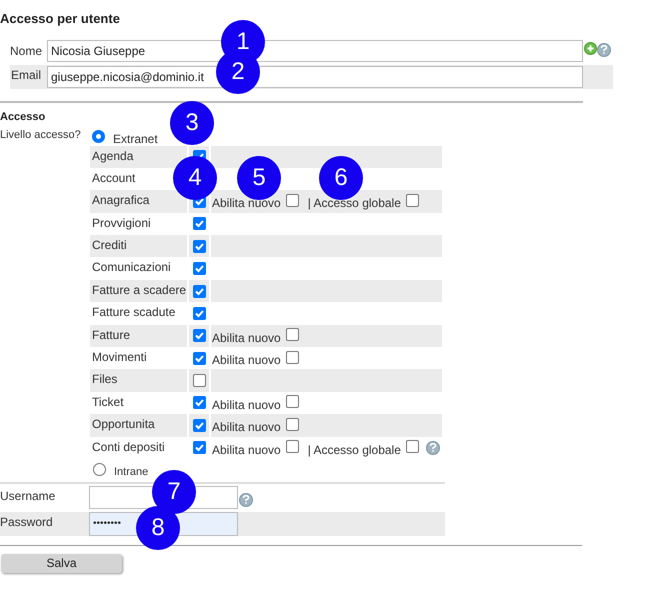  I want to click on module-label: Fatture, so click(138, 336).